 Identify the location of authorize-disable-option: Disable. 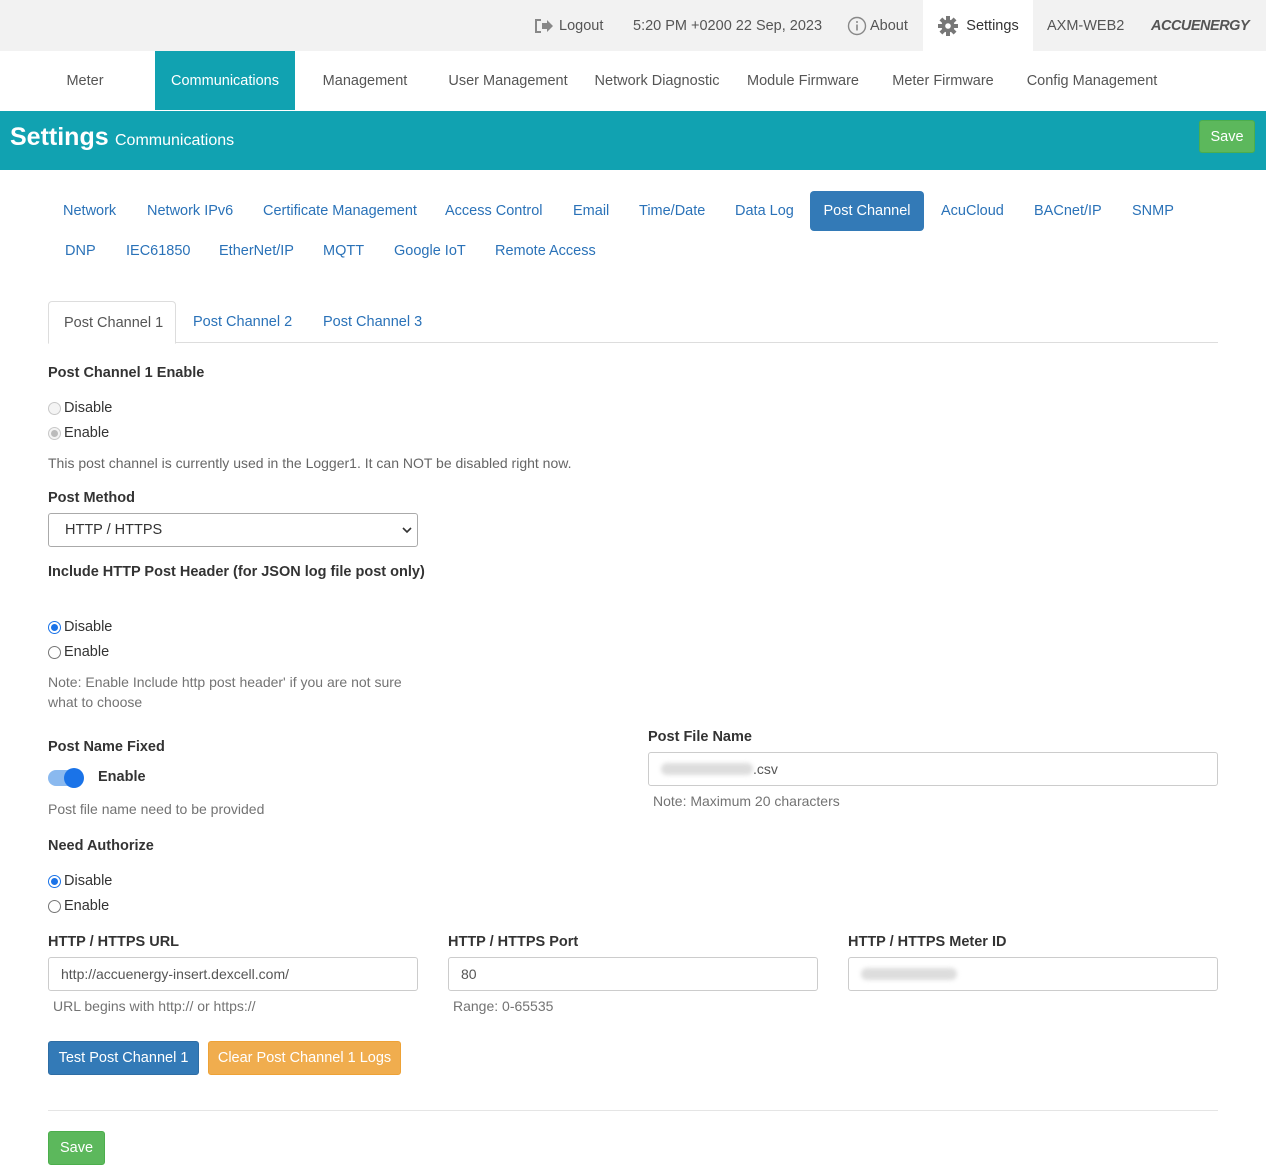
(80, 881).